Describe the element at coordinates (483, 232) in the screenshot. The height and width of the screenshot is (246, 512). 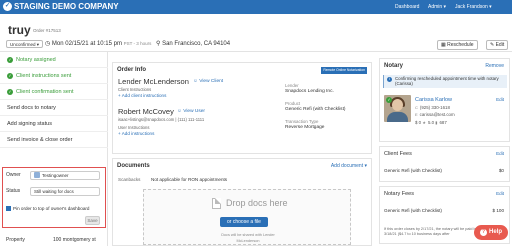
I see `question-icon: ?` at that location.